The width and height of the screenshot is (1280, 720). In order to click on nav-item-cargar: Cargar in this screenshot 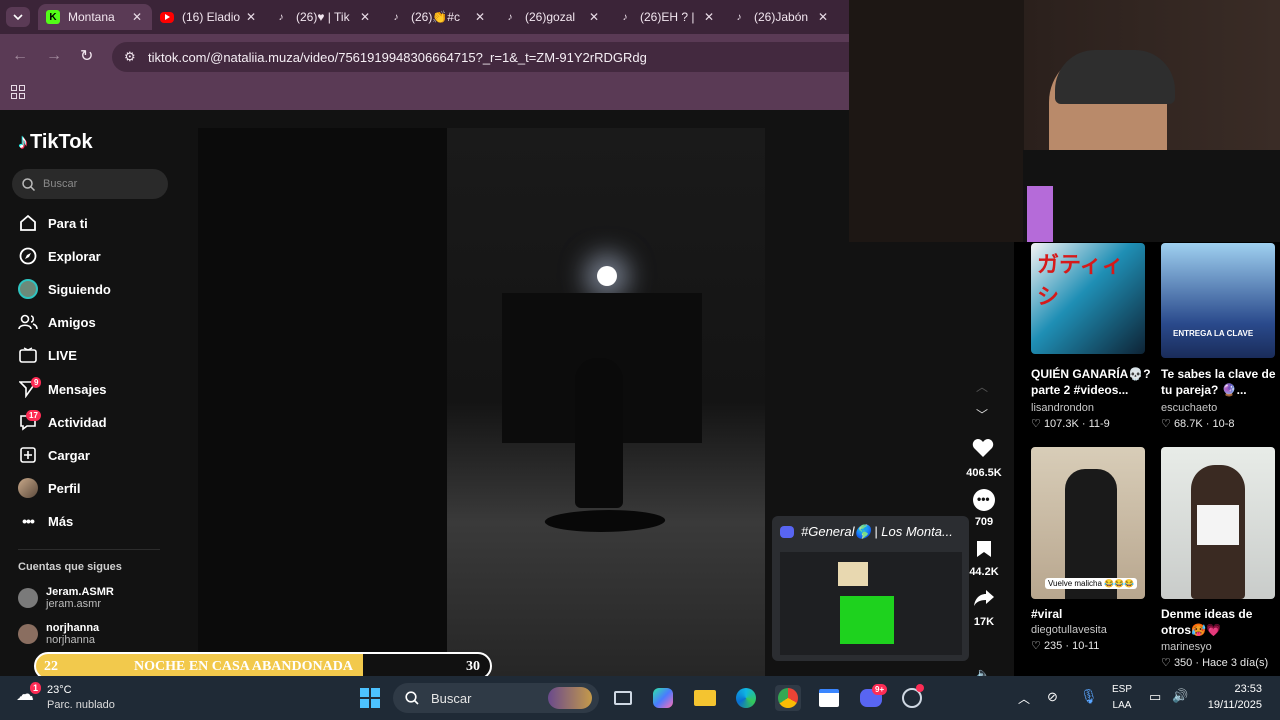, I will do `click(54, 455)`.